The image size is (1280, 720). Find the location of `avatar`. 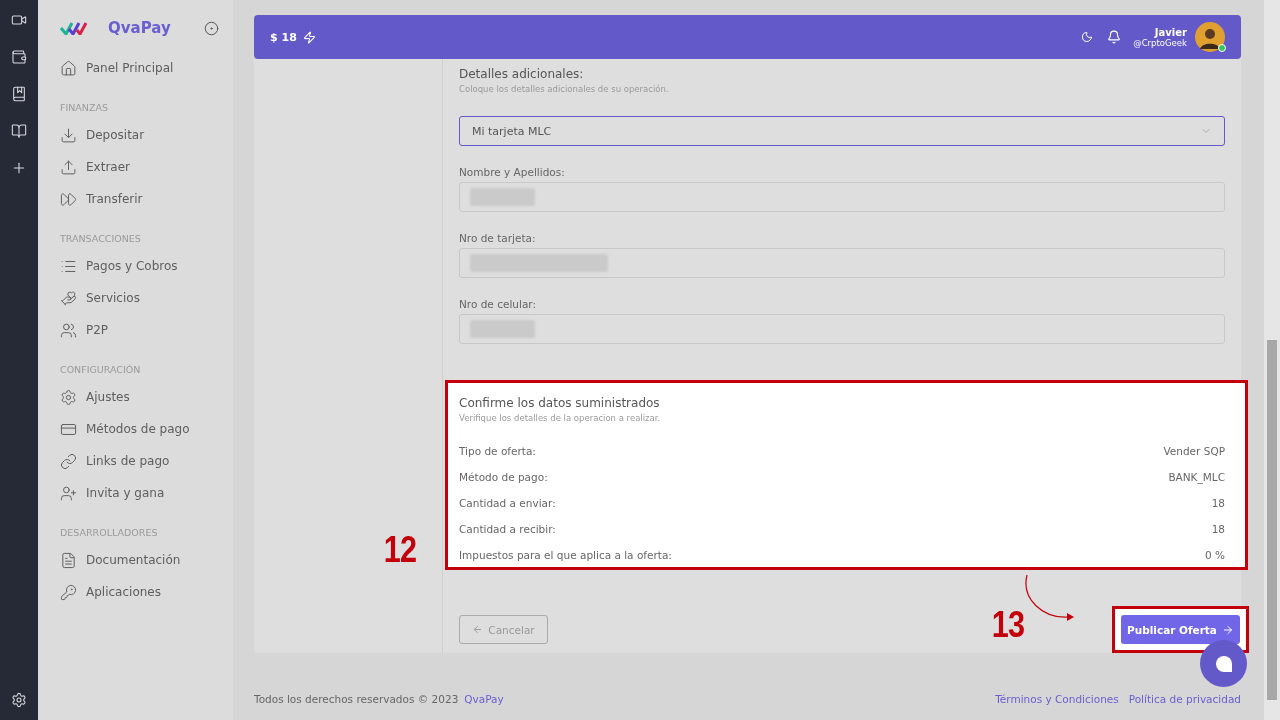

avatar is located at coordinates (1210, 37).